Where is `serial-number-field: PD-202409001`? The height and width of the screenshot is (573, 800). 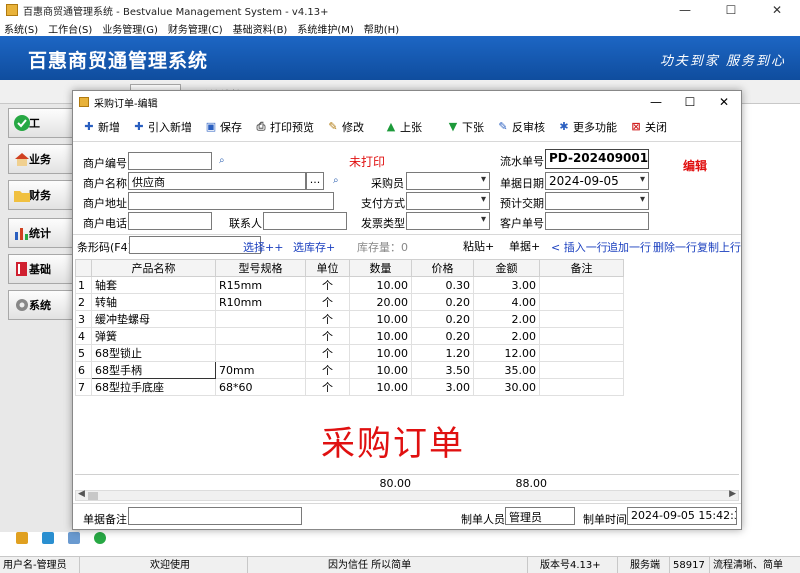 serial-number-field: PD-202409001 is located at coordinates (597, 159).